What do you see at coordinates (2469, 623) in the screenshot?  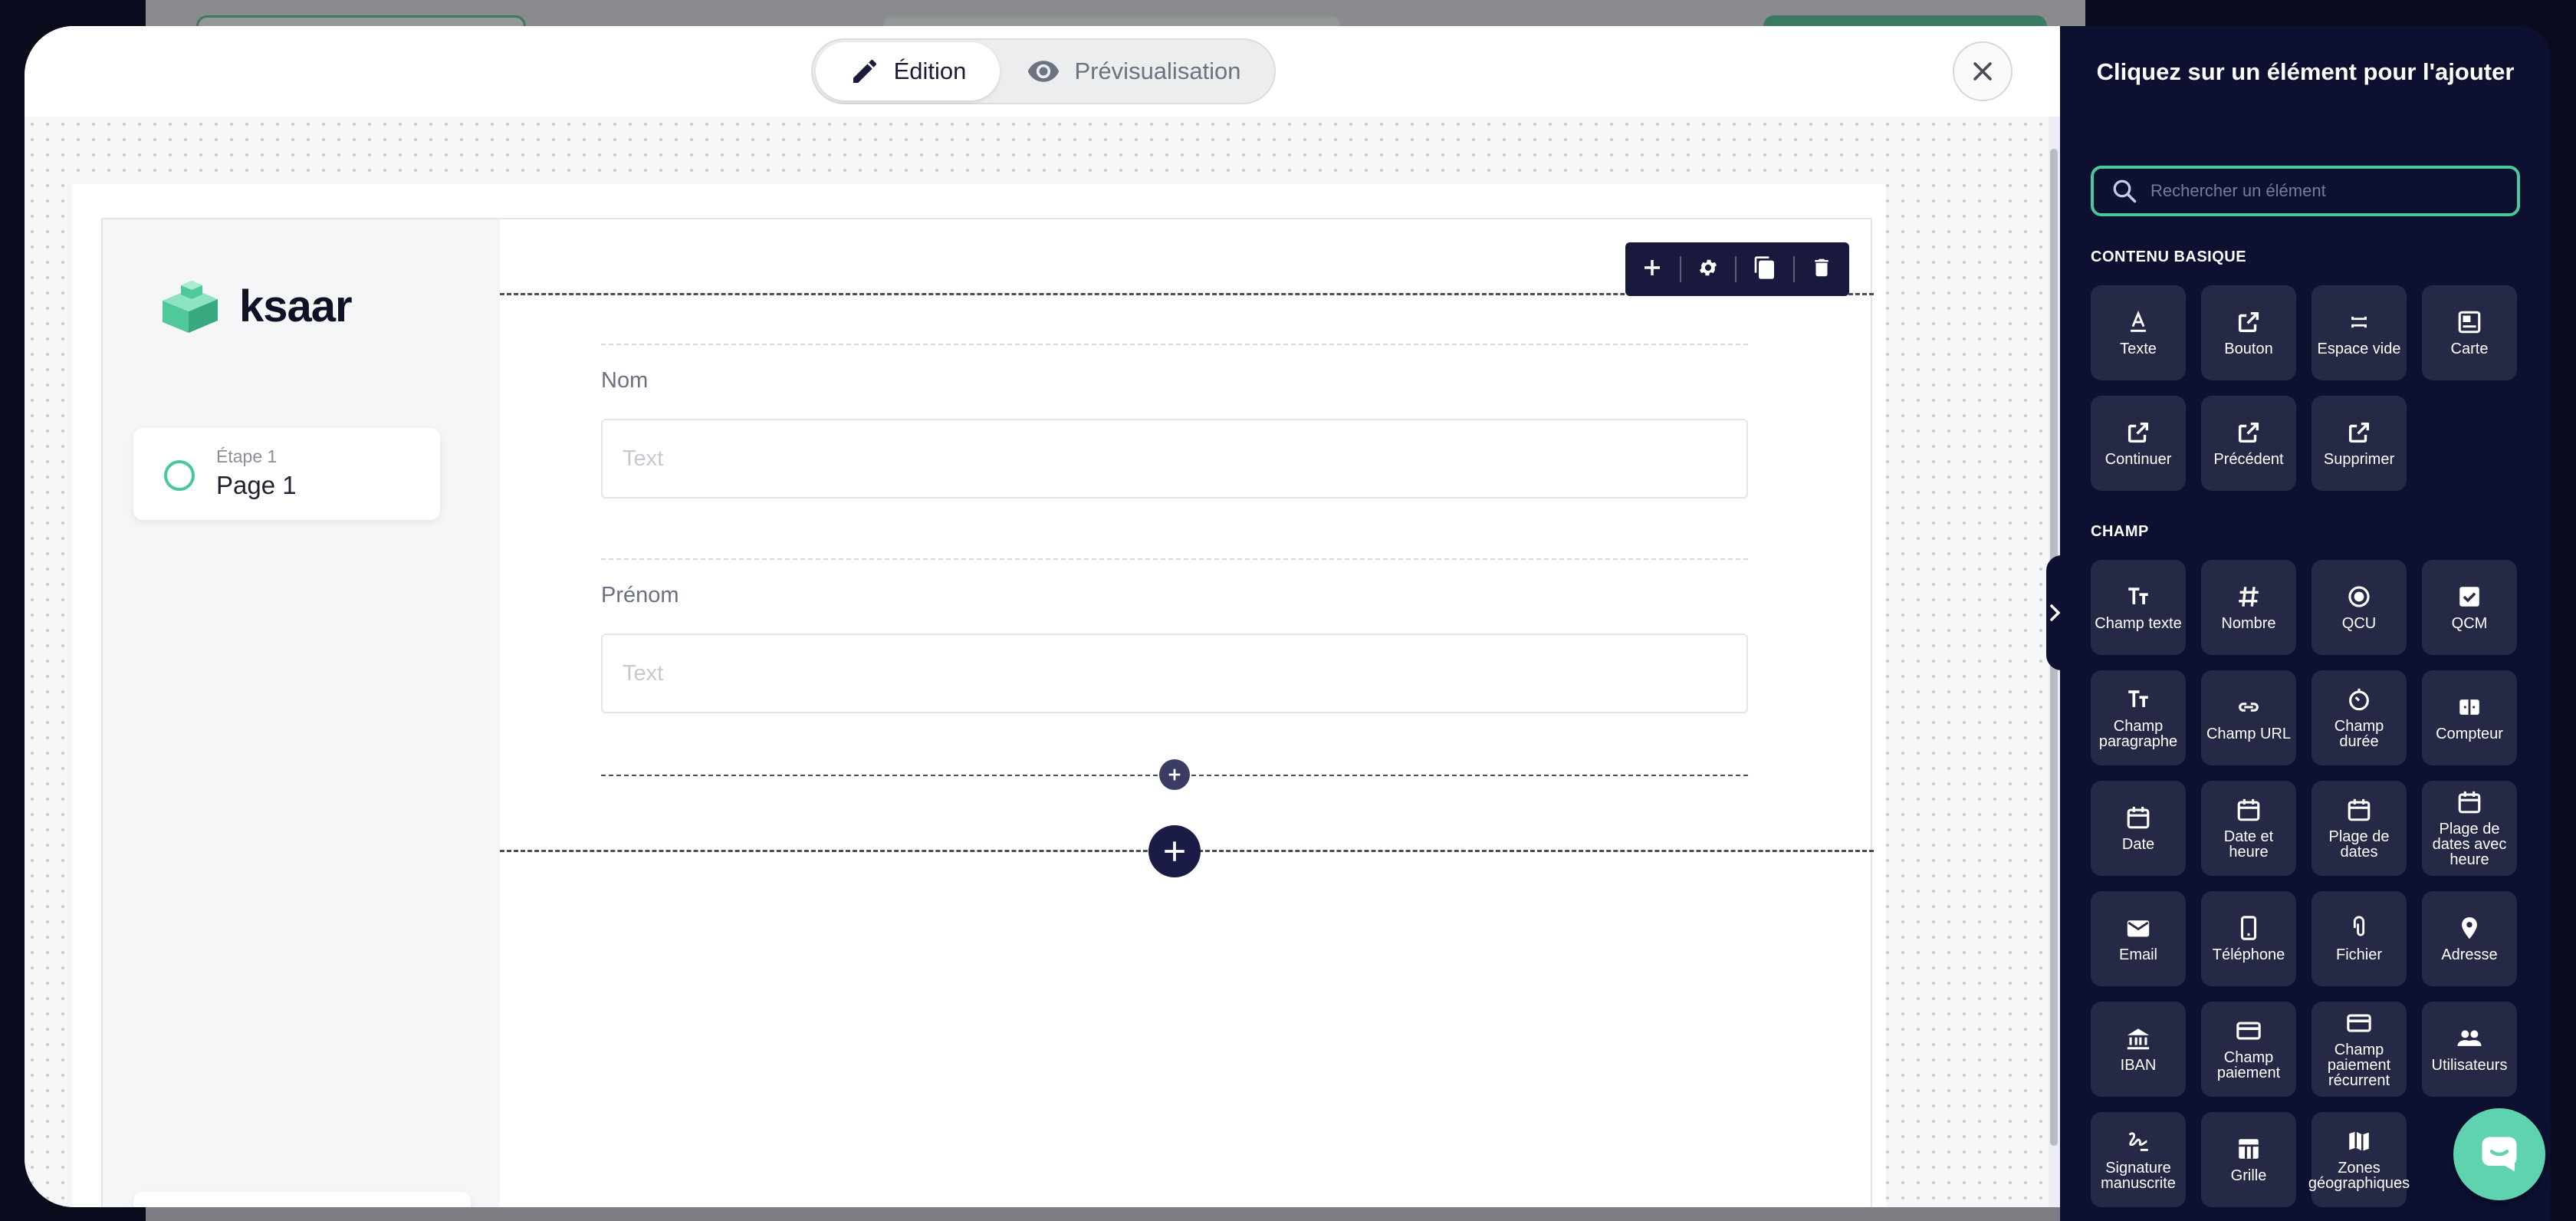 I see `element-tile-label: QCM` at bounding box center [2469, 623].